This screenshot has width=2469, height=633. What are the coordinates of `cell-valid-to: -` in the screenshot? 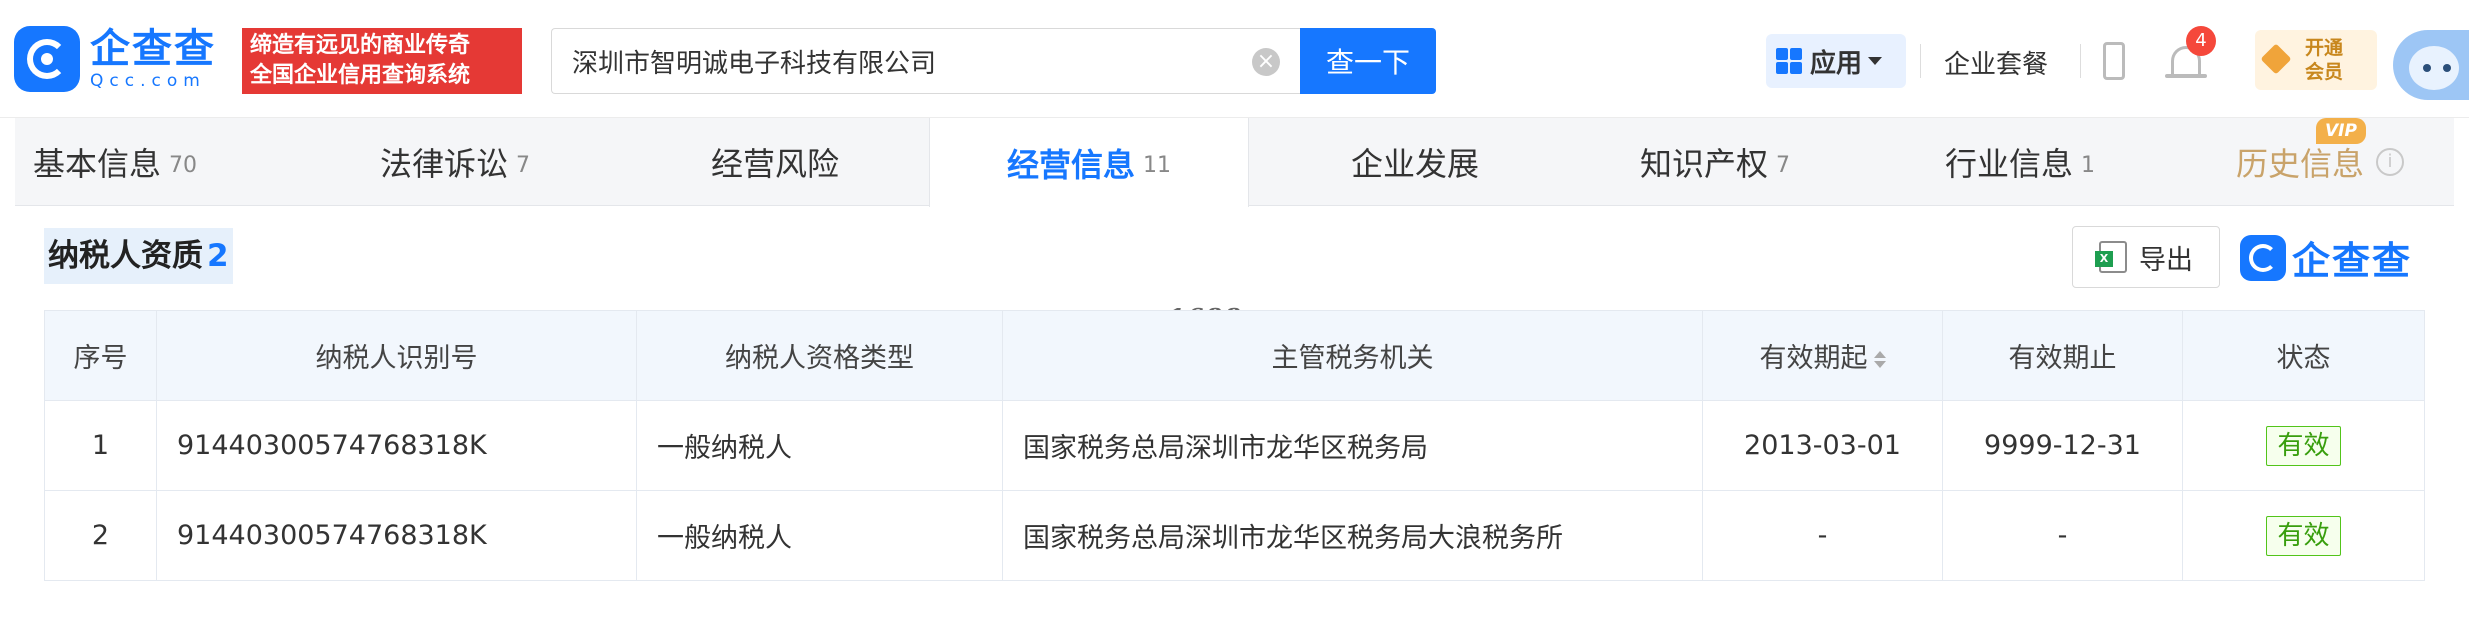 It's located at (2062, 535).